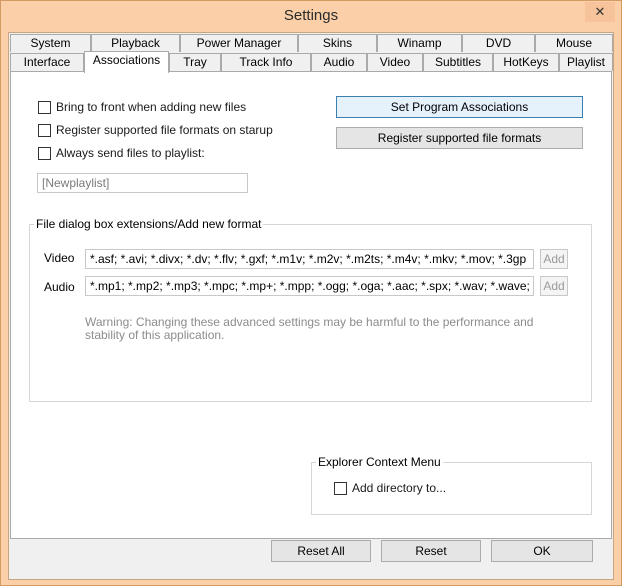 This screenshot has height=586, width=622. I want to click on tab-power-manager: Power Manager, so click(239, 43).